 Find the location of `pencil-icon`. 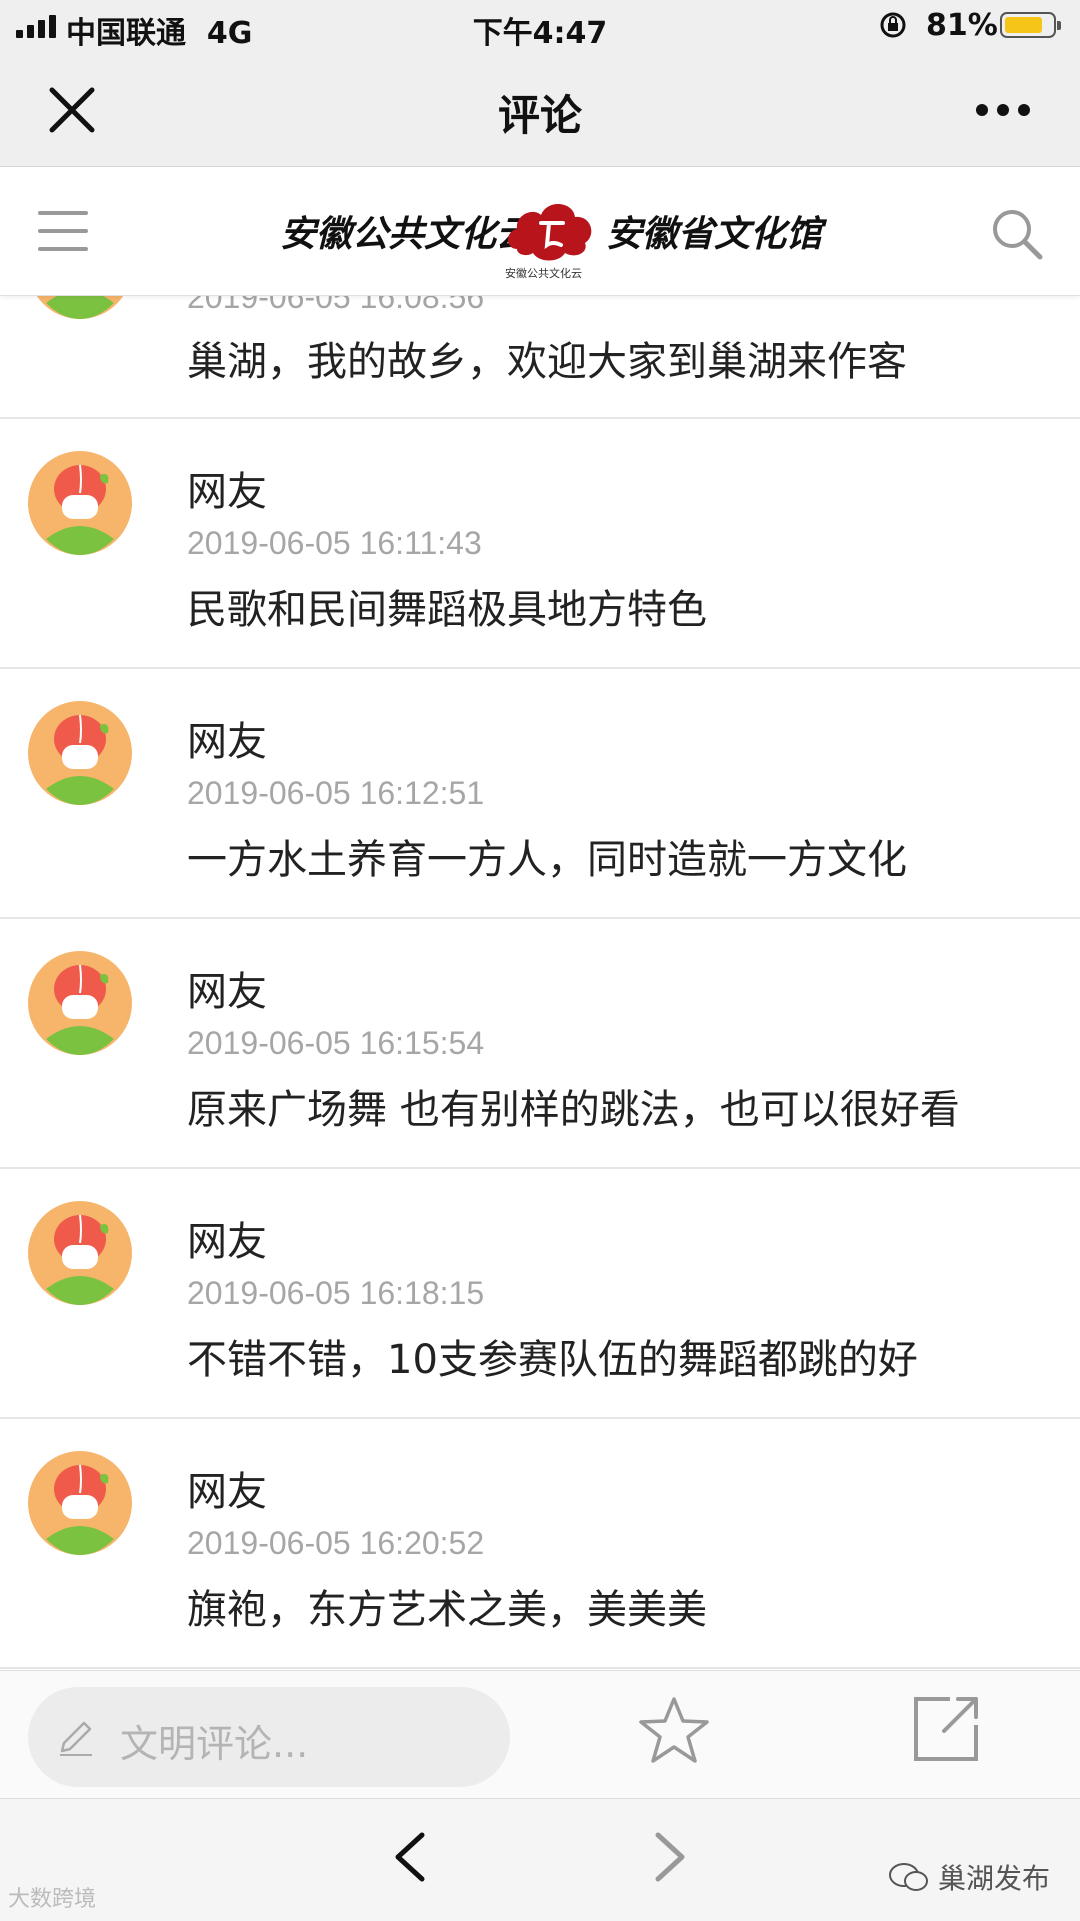

pencil-icon is located at coordinates (76, 1738).